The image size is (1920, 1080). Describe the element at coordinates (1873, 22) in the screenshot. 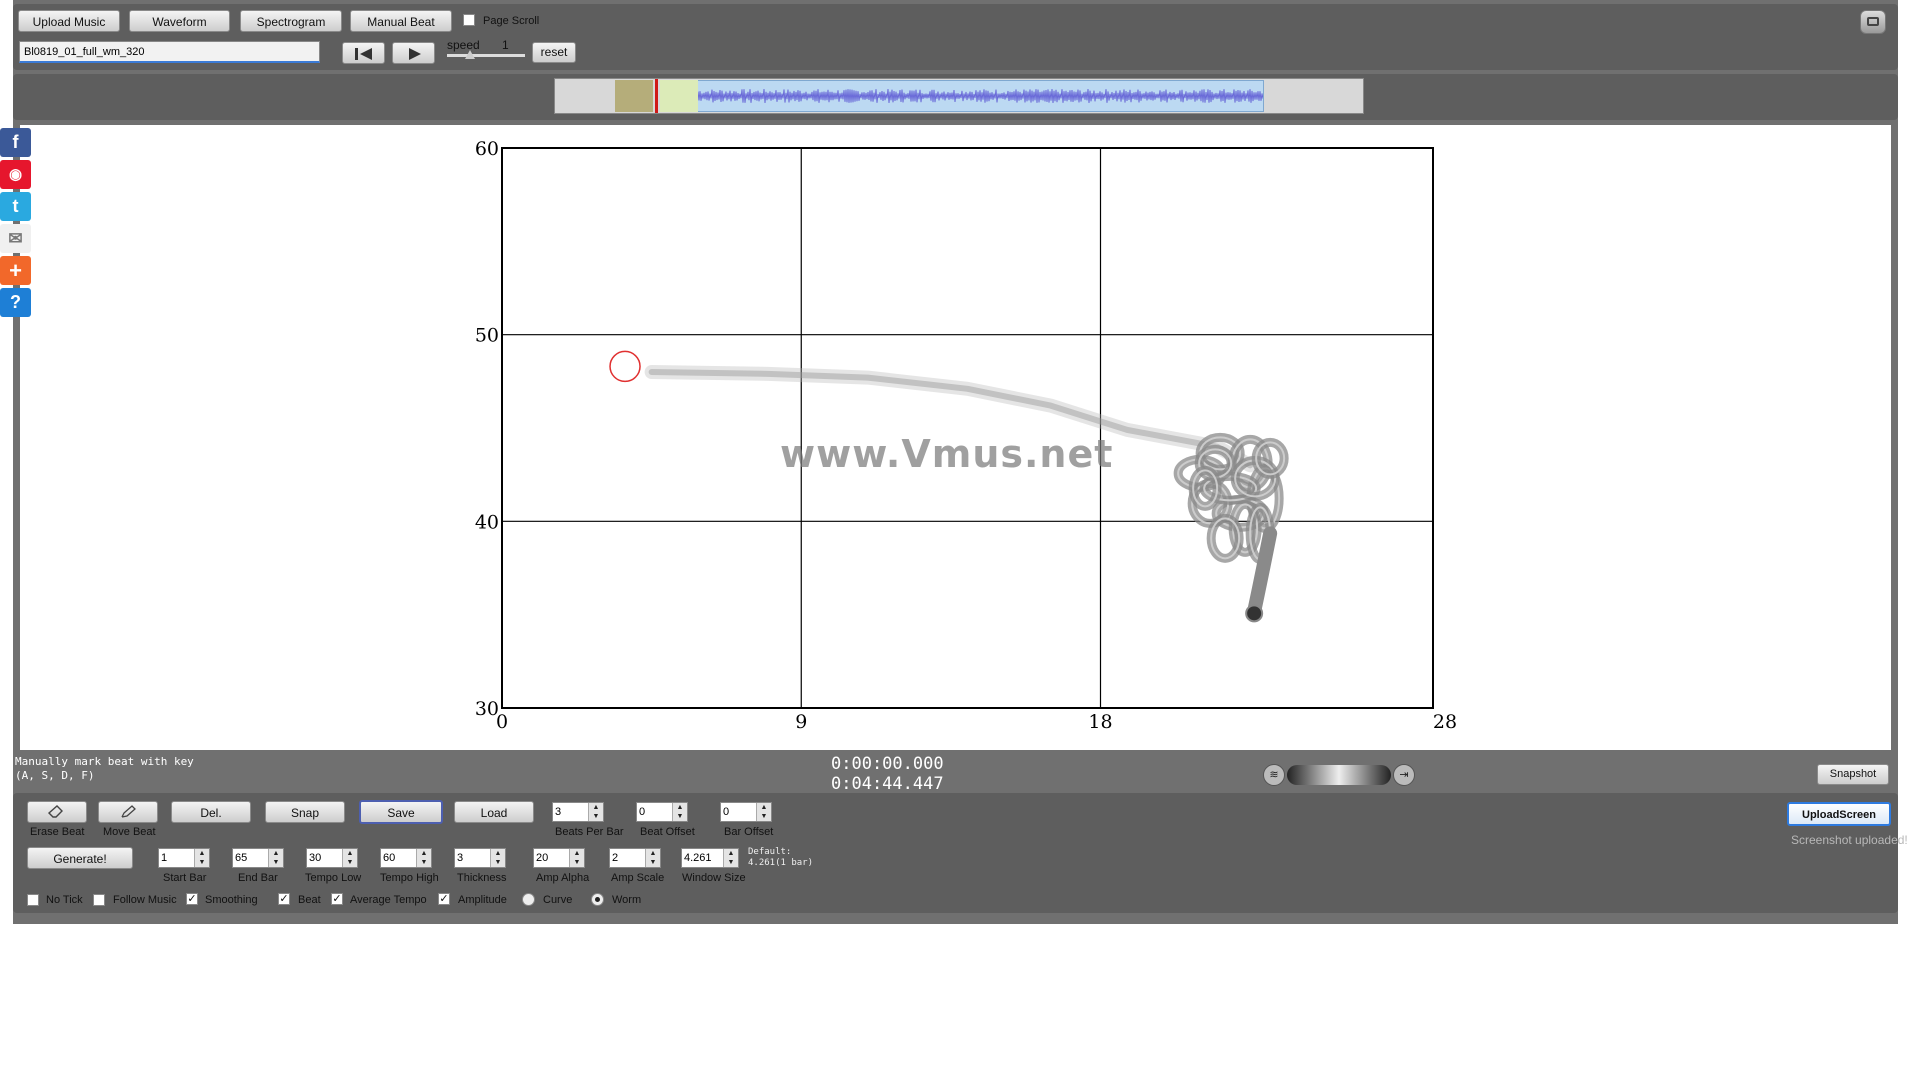

I see `screen-icon` at that location.